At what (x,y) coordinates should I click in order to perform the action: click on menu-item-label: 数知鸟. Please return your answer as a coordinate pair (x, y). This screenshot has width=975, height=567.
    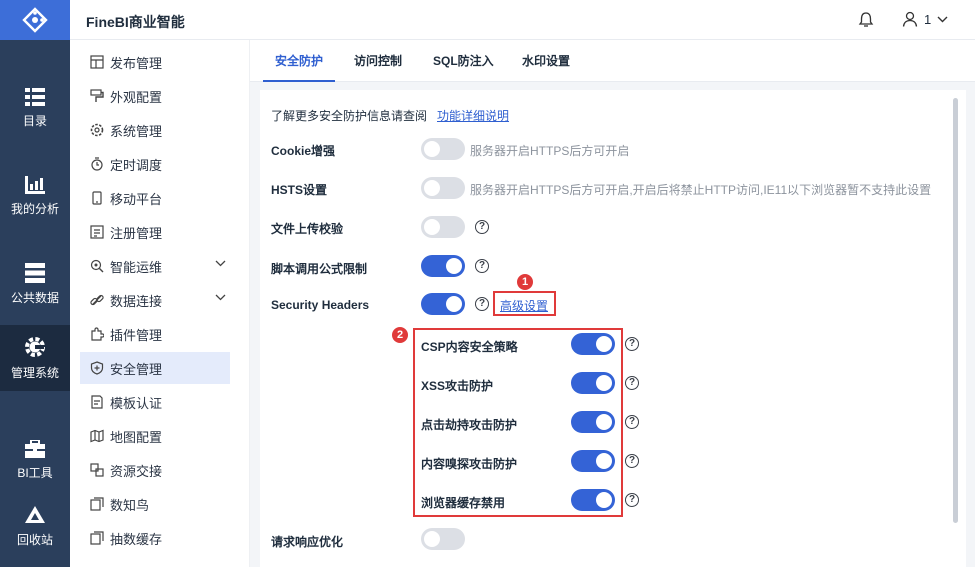
    Looking at the image, I should click on (130, 505).